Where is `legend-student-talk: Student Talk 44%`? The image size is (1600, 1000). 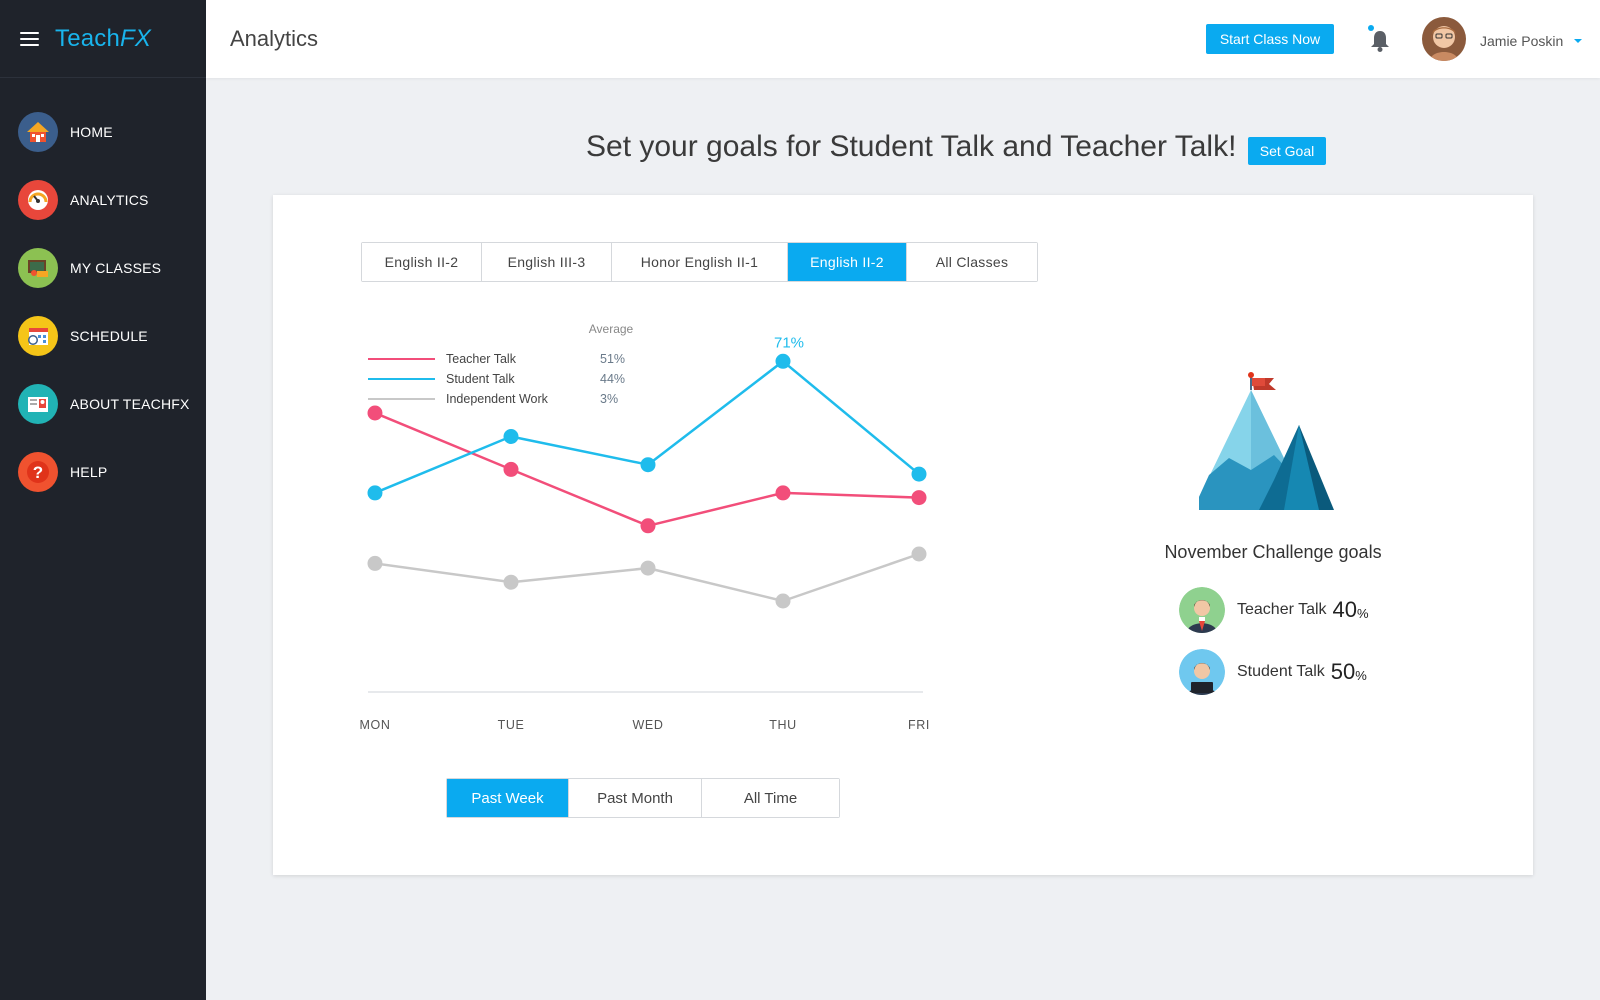
legend-student-talk: Student Talk 44% is located at coordinates (496, 379).